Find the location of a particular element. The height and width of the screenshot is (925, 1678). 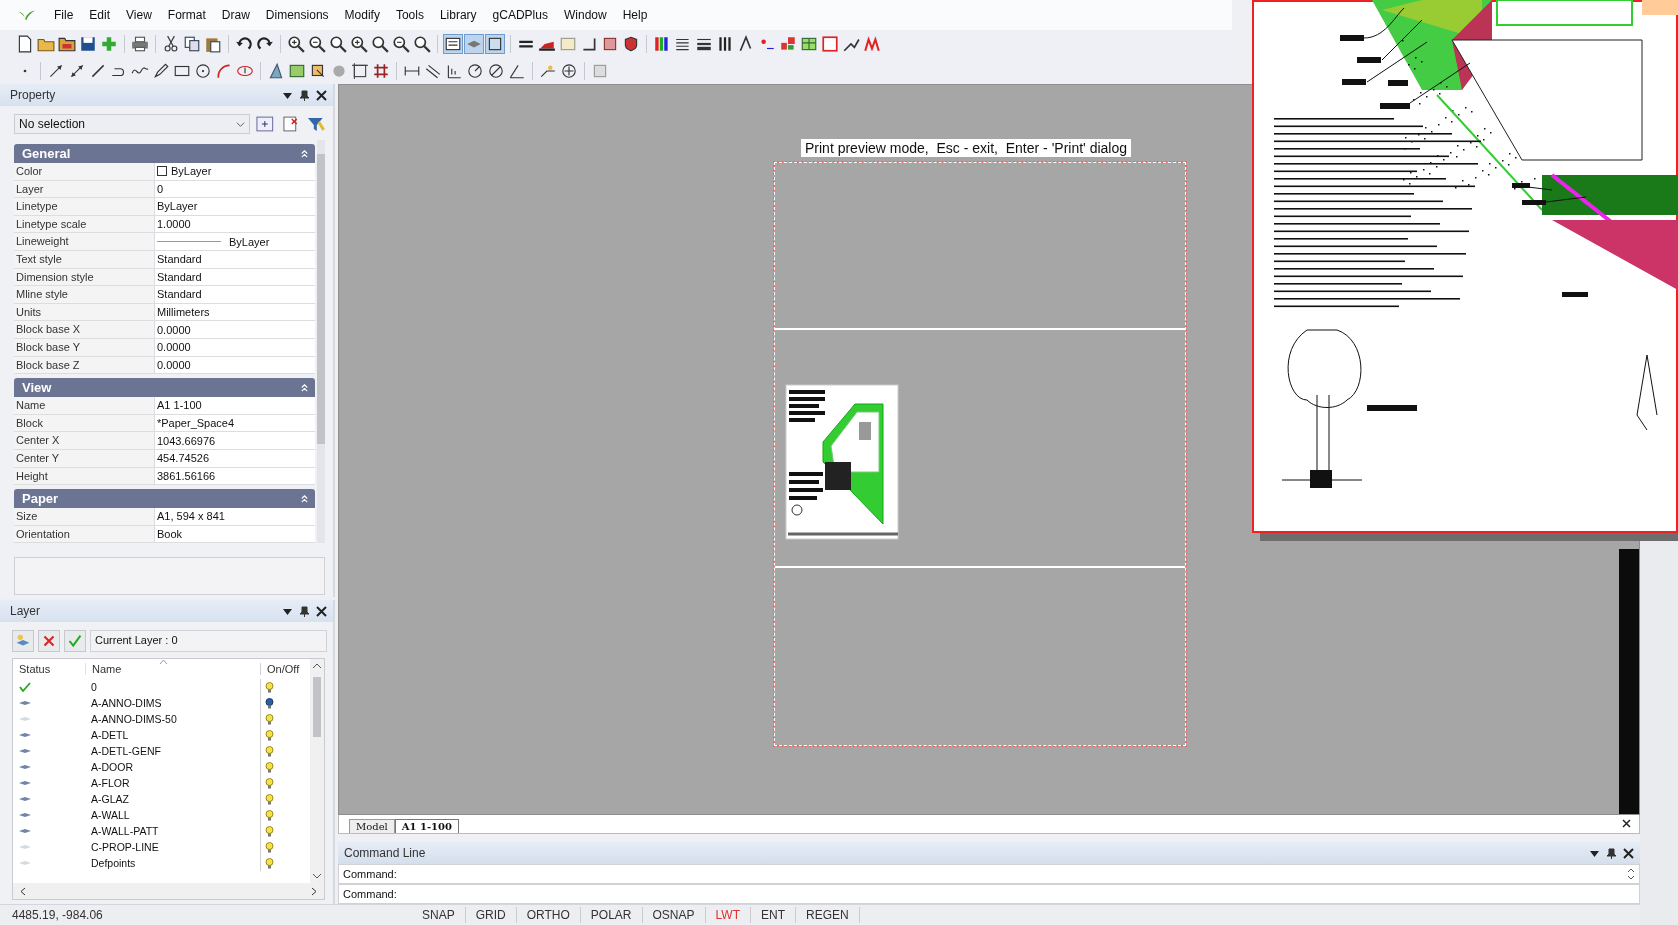

property-label: Size is located at coordinates (84, 516).